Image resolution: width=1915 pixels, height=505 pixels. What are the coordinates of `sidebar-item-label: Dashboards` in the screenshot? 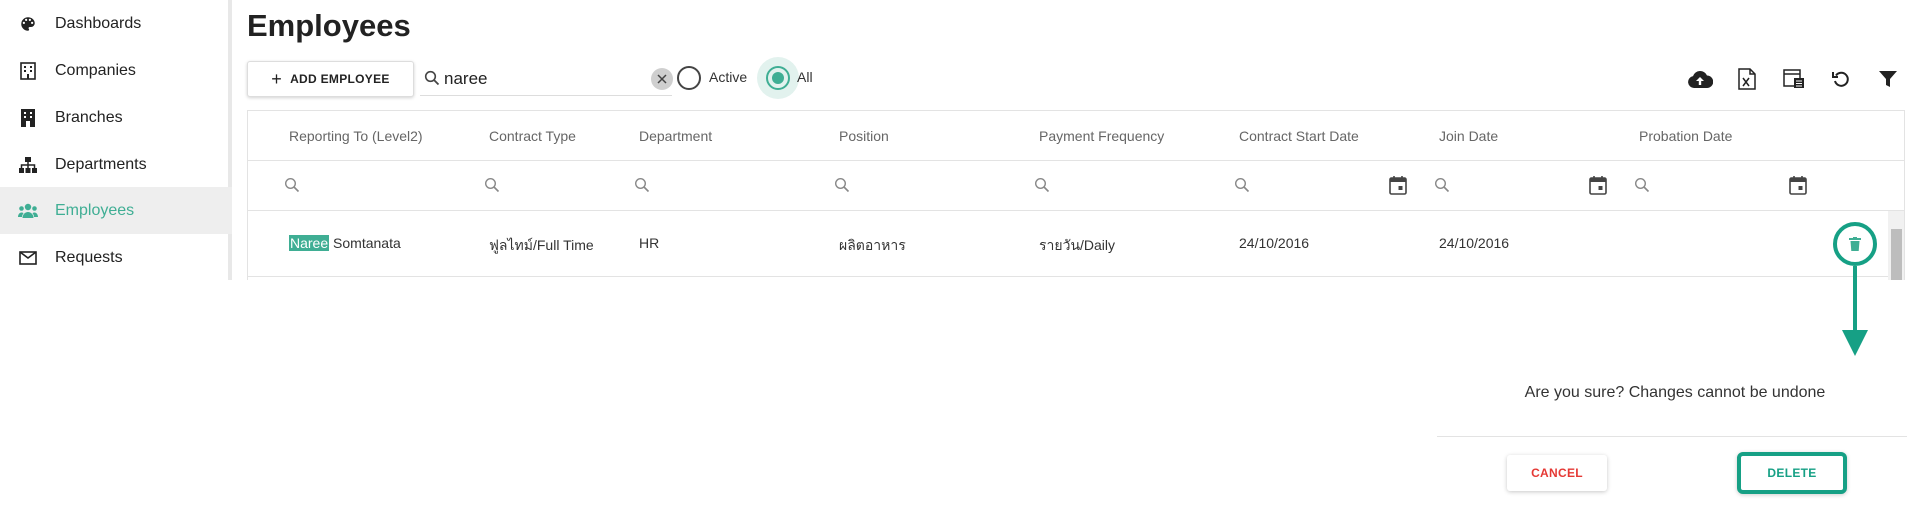 It's located at (98, 23).